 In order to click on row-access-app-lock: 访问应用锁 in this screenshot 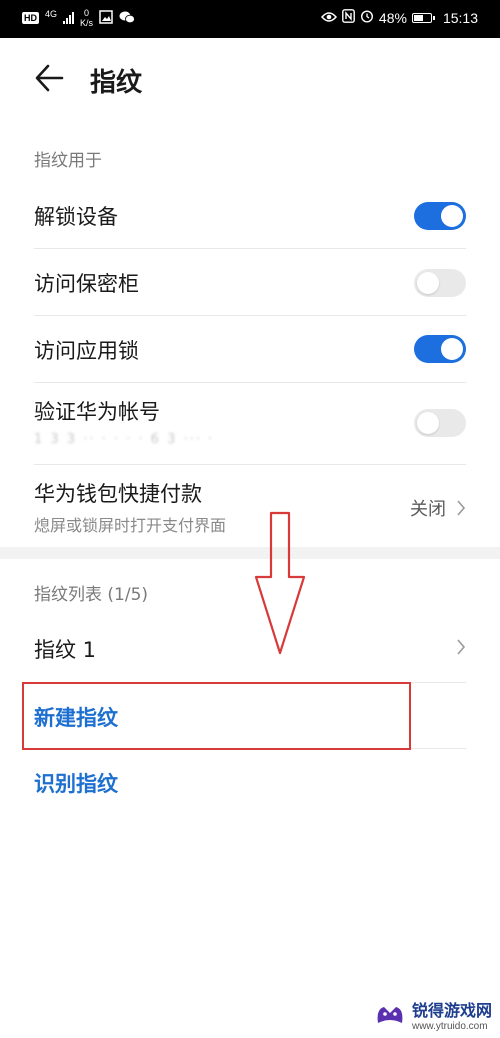, I will do `click(250, 350)`.